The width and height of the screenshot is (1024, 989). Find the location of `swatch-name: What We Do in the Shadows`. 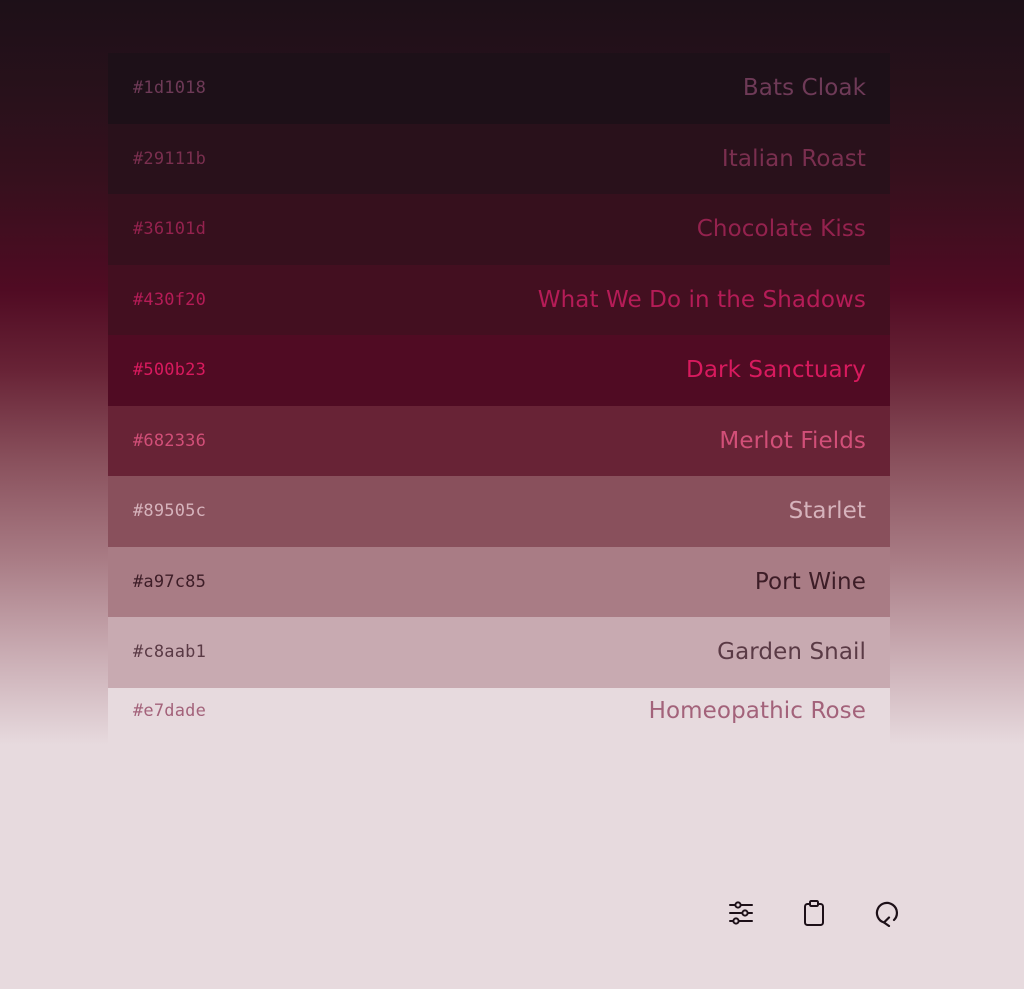

swatch-name: What We Do in the Shadows is located at coordinates (701, 299).